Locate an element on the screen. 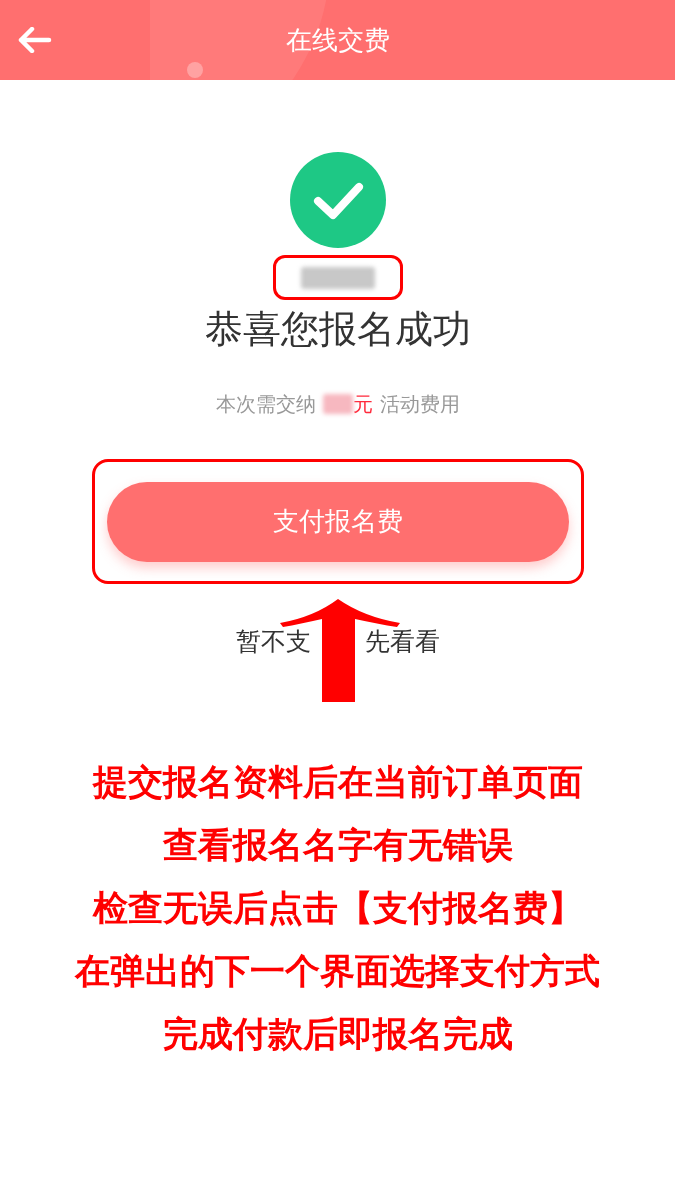 This screenshot has width=675, height=1200. instruction-text: 提交报名资料后在当前订单页面 is located at coordinates (337, 782).